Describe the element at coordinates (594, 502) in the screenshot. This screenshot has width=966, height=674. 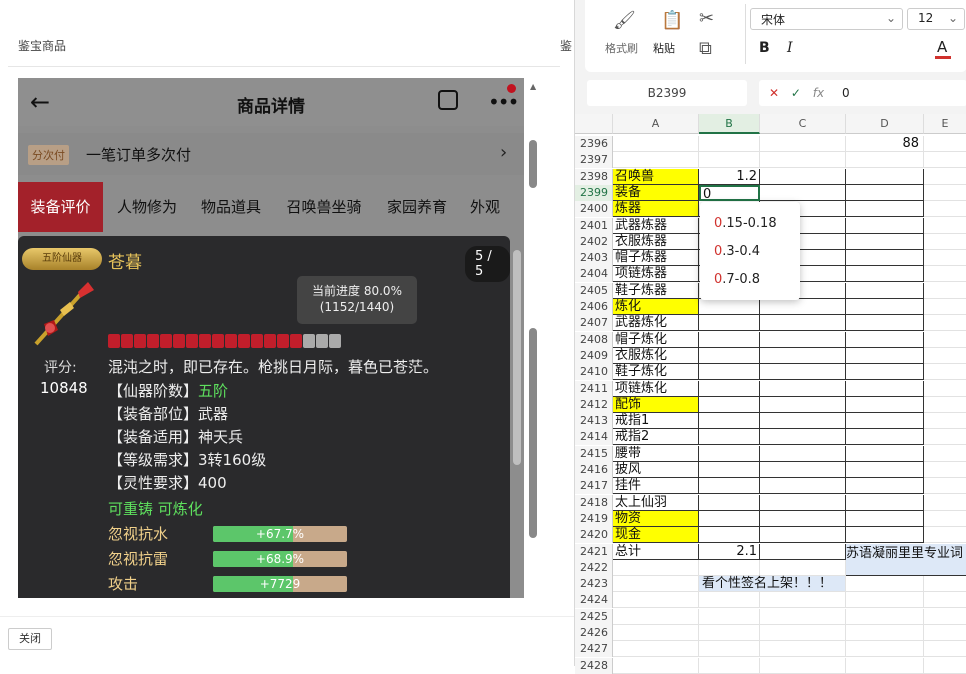
I see `row-header: 2418` at that location.